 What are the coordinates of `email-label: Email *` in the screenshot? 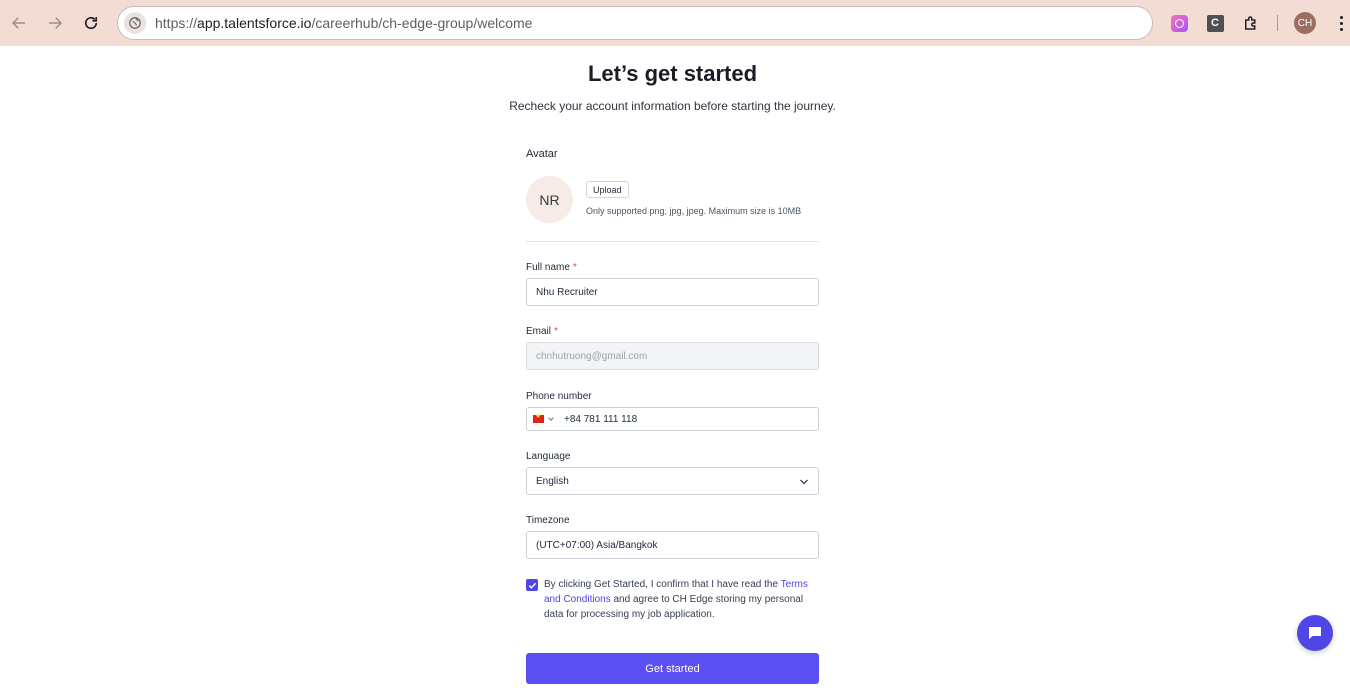 It's located at (542, 331).